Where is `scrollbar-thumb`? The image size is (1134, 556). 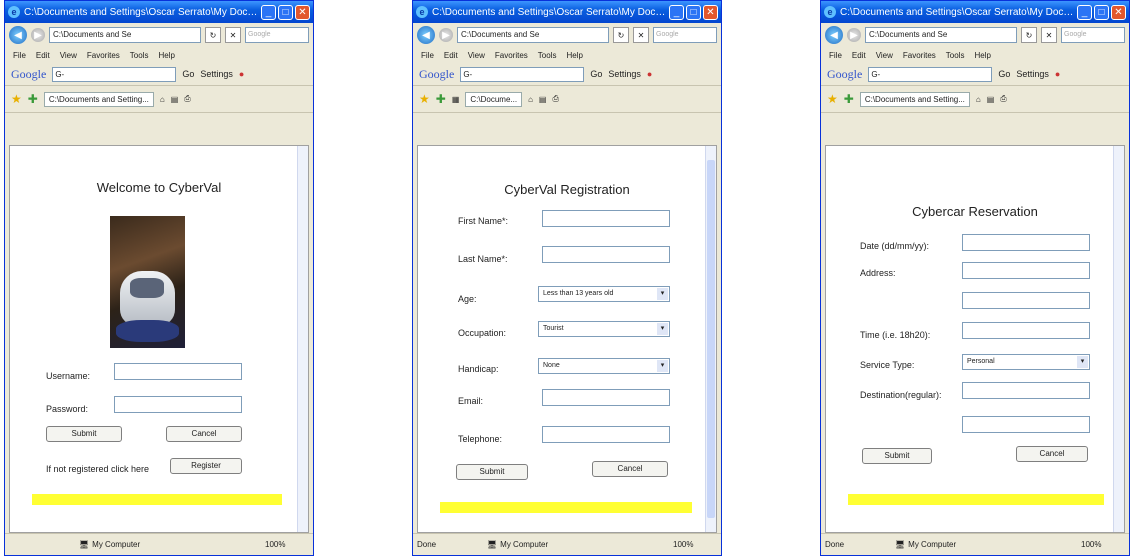 scrollbar-thumb is located at coordinates (711, 339).